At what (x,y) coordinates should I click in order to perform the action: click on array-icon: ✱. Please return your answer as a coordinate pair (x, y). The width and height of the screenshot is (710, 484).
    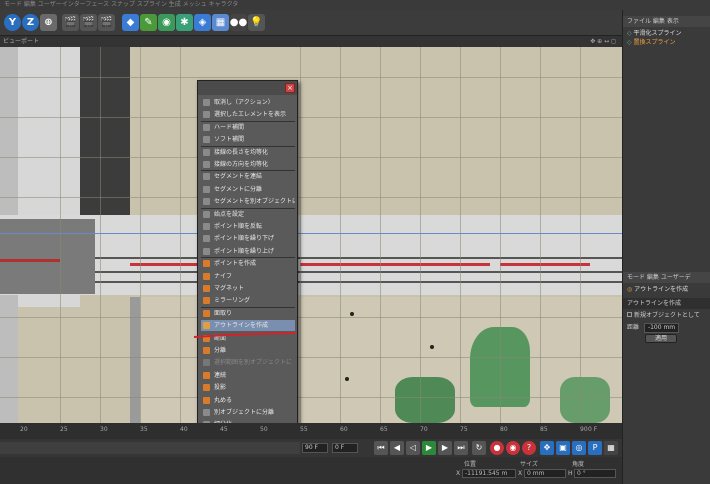
    Looking at the image, I should click on (184, 22).